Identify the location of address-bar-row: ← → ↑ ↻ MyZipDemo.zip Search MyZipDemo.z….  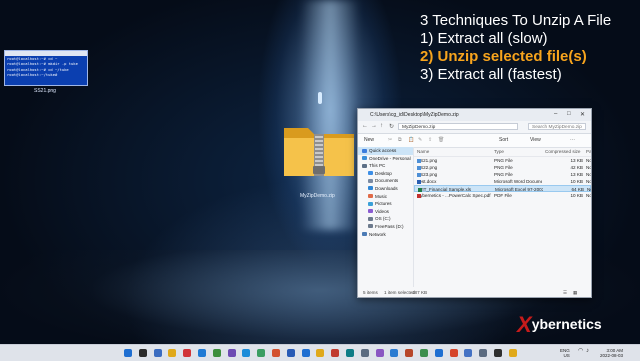
(474, 127).